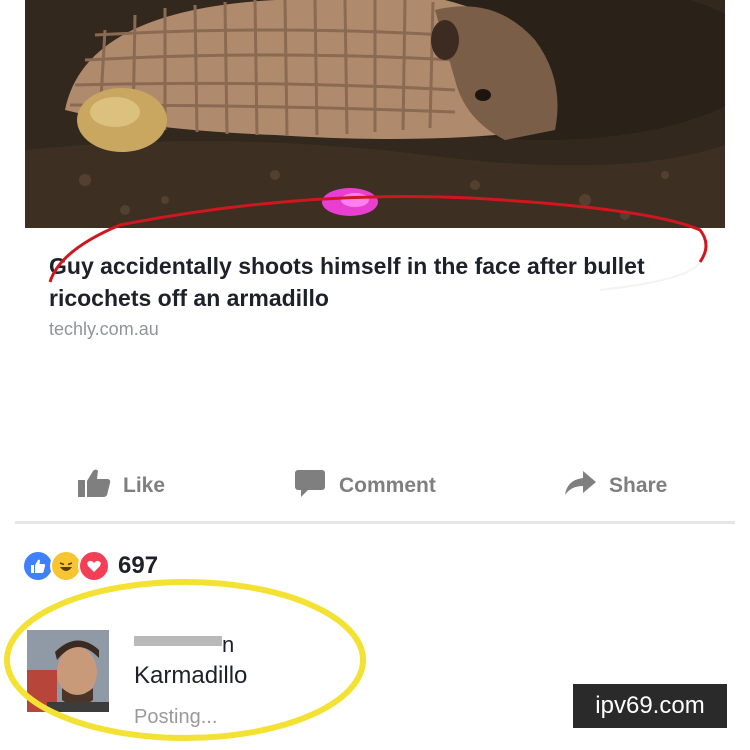 The width and height of the screenshot is (750, 750). I want to click on like-label: Like, so click(144, 485).